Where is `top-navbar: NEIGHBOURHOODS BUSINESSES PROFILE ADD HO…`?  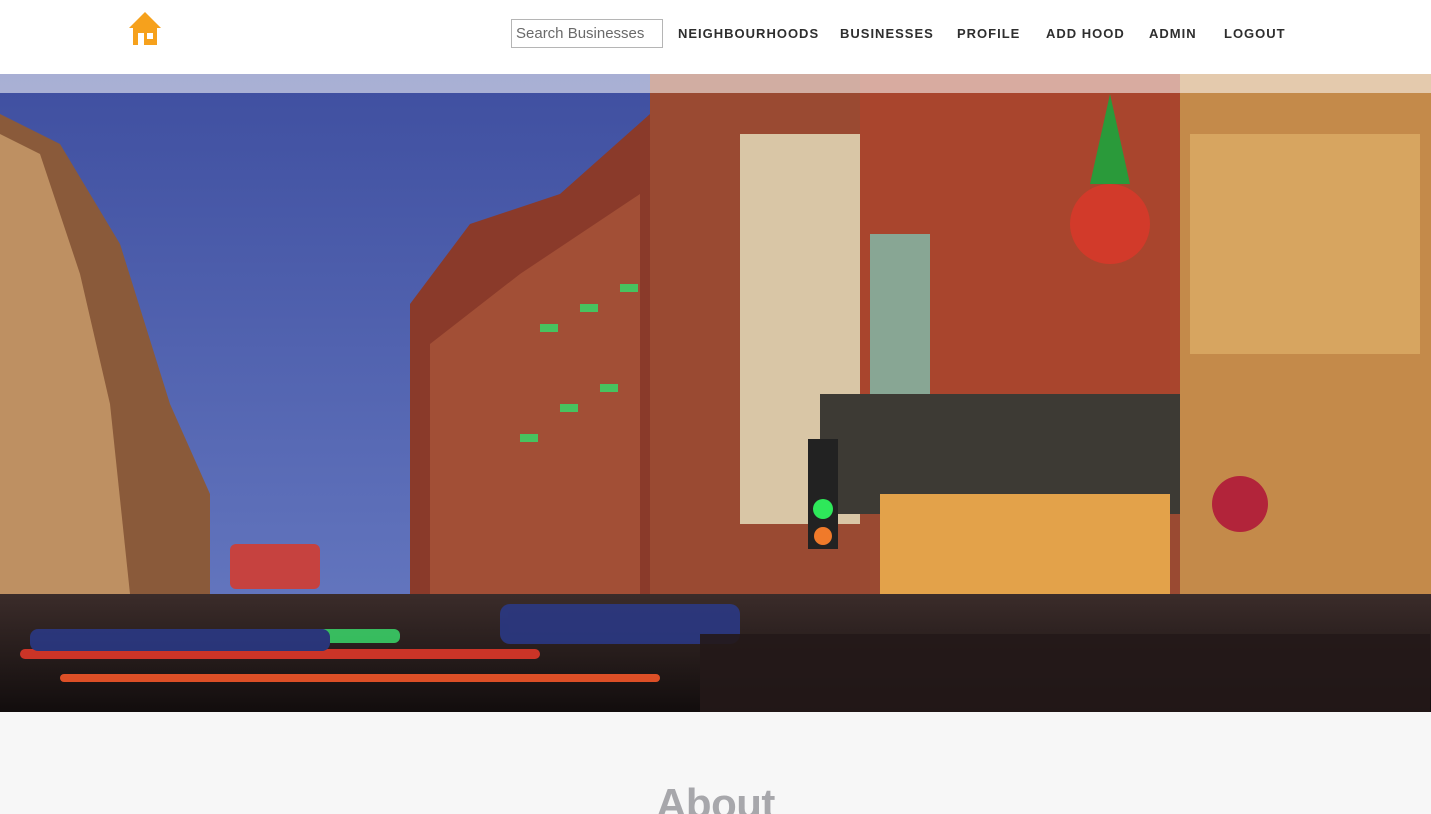 top-navbar: NEIGHBOURHOODS BUSINESSES PROFILE ADD HO… is located at coordinates (715, 37).